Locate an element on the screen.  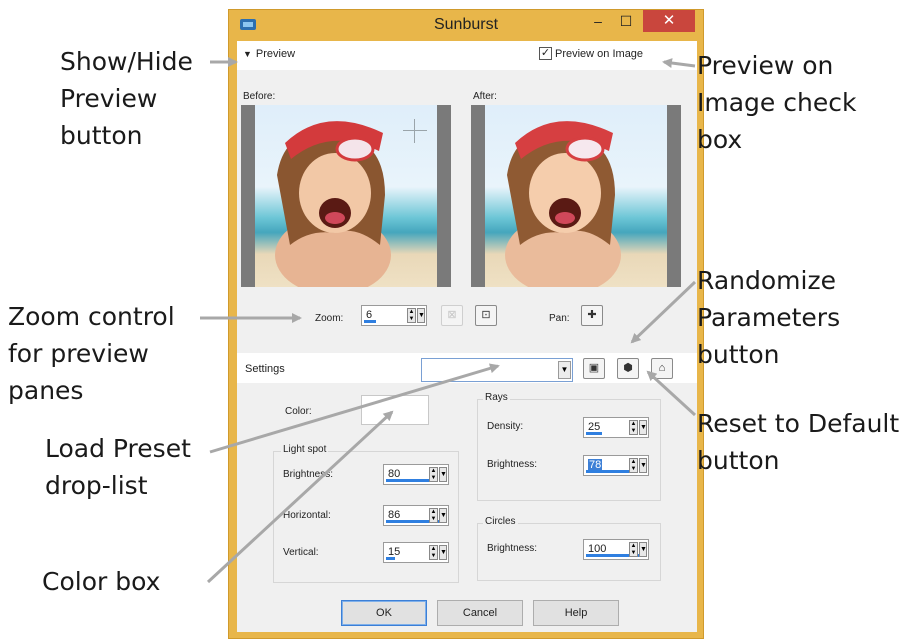
preview-bar: ▼ Preview ✓ Preview on Image is located at coordinates (467, 55).